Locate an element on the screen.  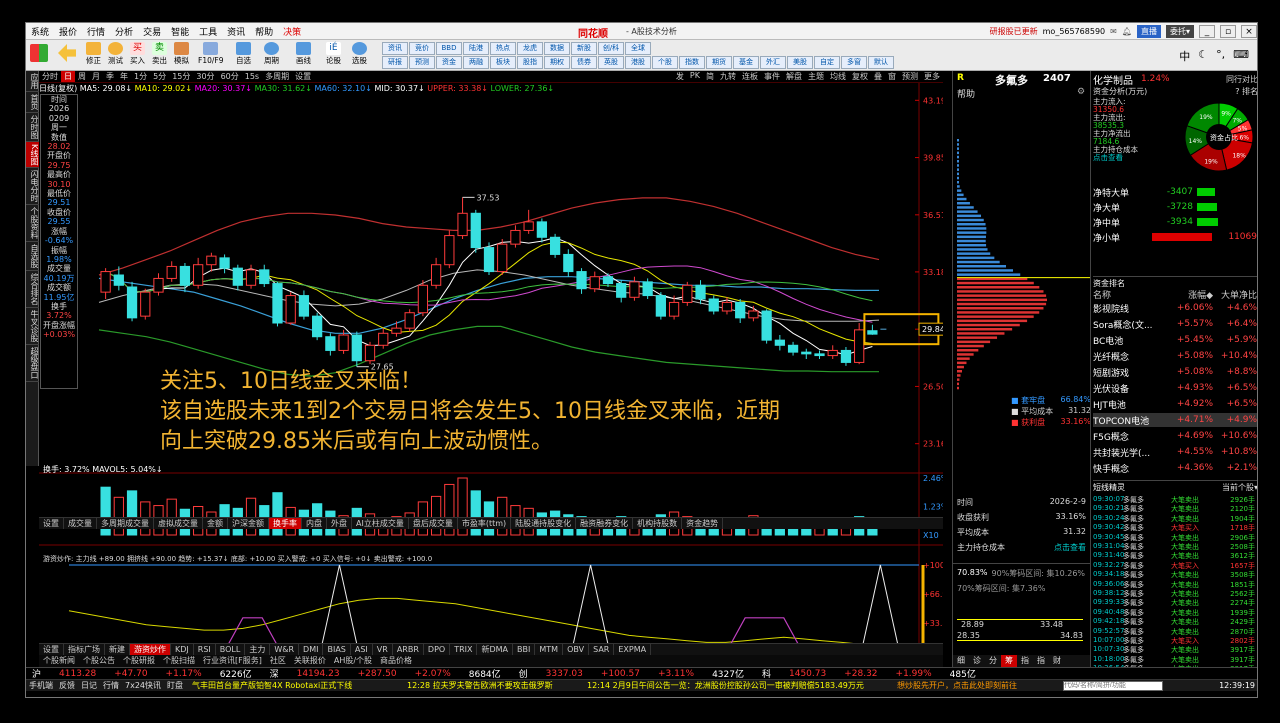
tool-jiuzhuan: 九转 is located at coordinates (728, 76).